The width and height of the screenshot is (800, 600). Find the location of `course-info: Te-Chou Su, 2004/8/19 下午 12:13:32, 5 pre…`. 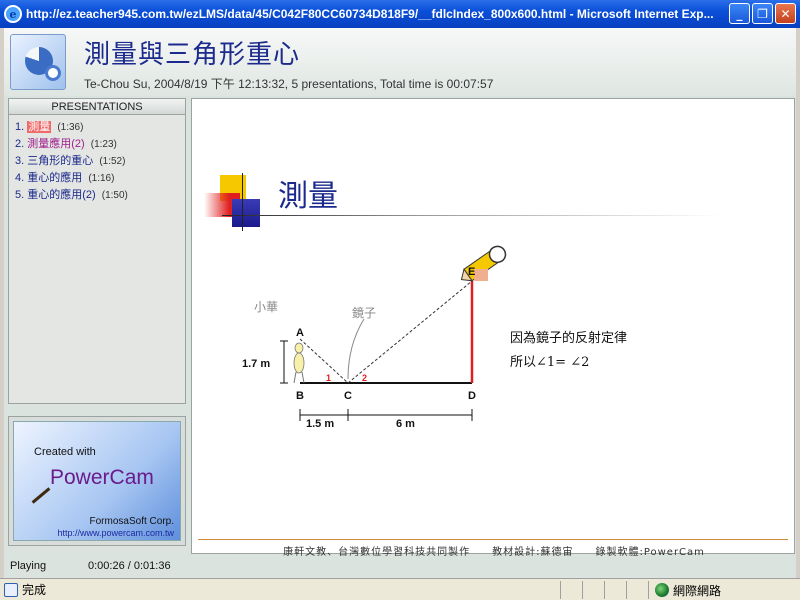

course-info: Te-Chou Su, 2004/8/19 下午 12:13:32, 5 pre… is located at coordinates (289, 84).